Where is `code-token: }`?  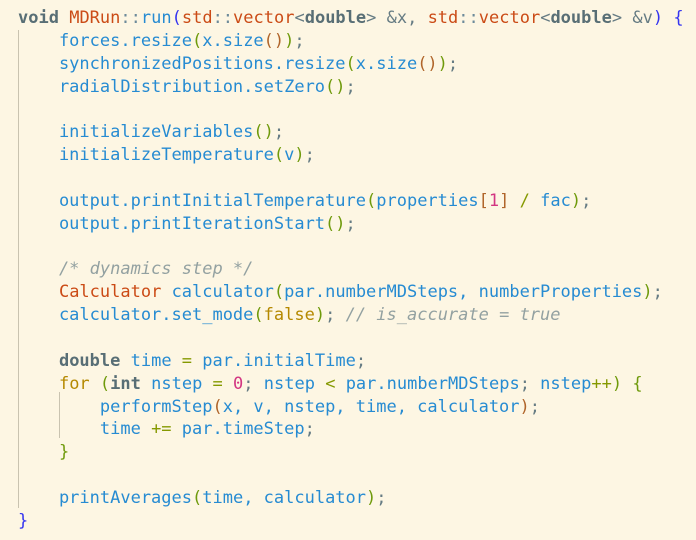
code-token: } is located at coordinates (23, 520).